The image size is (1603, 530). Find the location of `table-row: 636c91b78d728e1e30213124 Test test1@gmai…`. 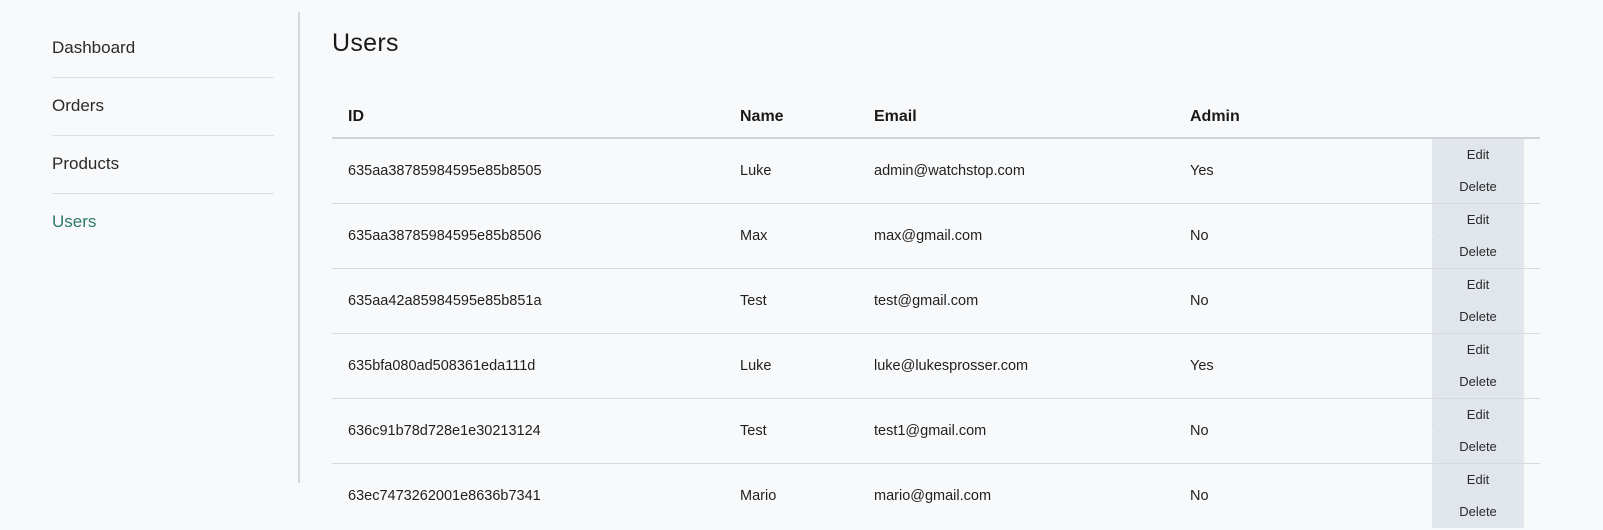

table-row: 636c91b78d728e1e30213124 Test test1@gmai… is located at coordinates (936, 431).